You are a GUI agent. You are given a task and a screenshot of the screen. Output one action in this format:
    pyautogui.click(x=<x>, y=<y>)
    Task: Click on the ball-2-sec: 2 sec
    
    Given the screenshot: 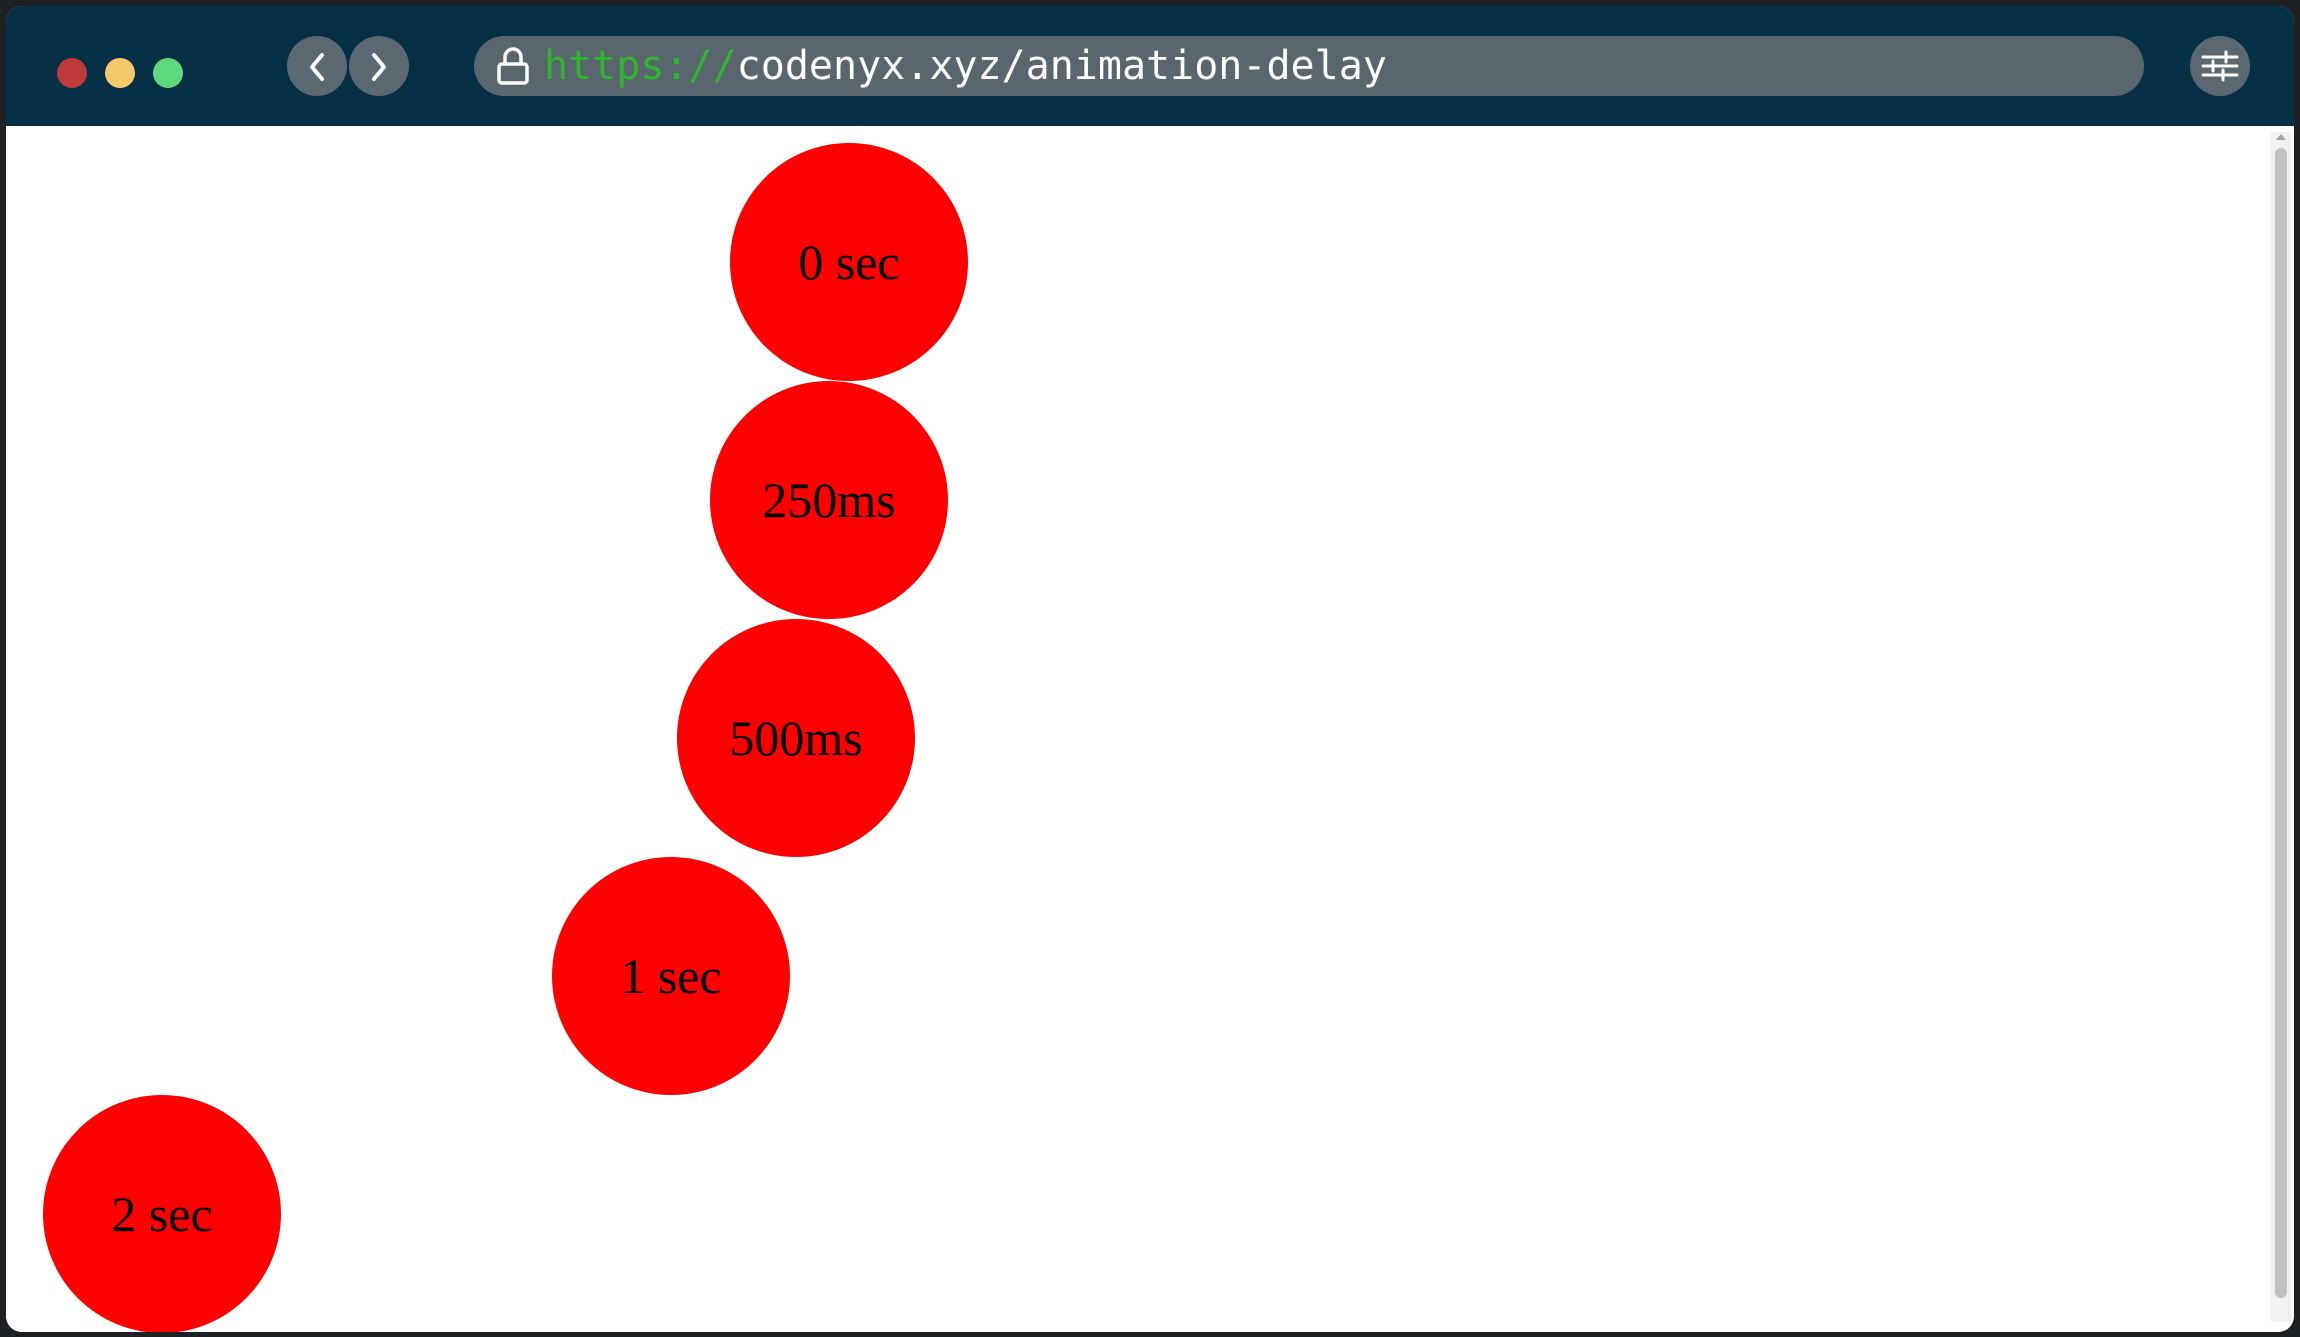 What is the action you would take?
    pyautogui.click(x=162, y=1213)
    